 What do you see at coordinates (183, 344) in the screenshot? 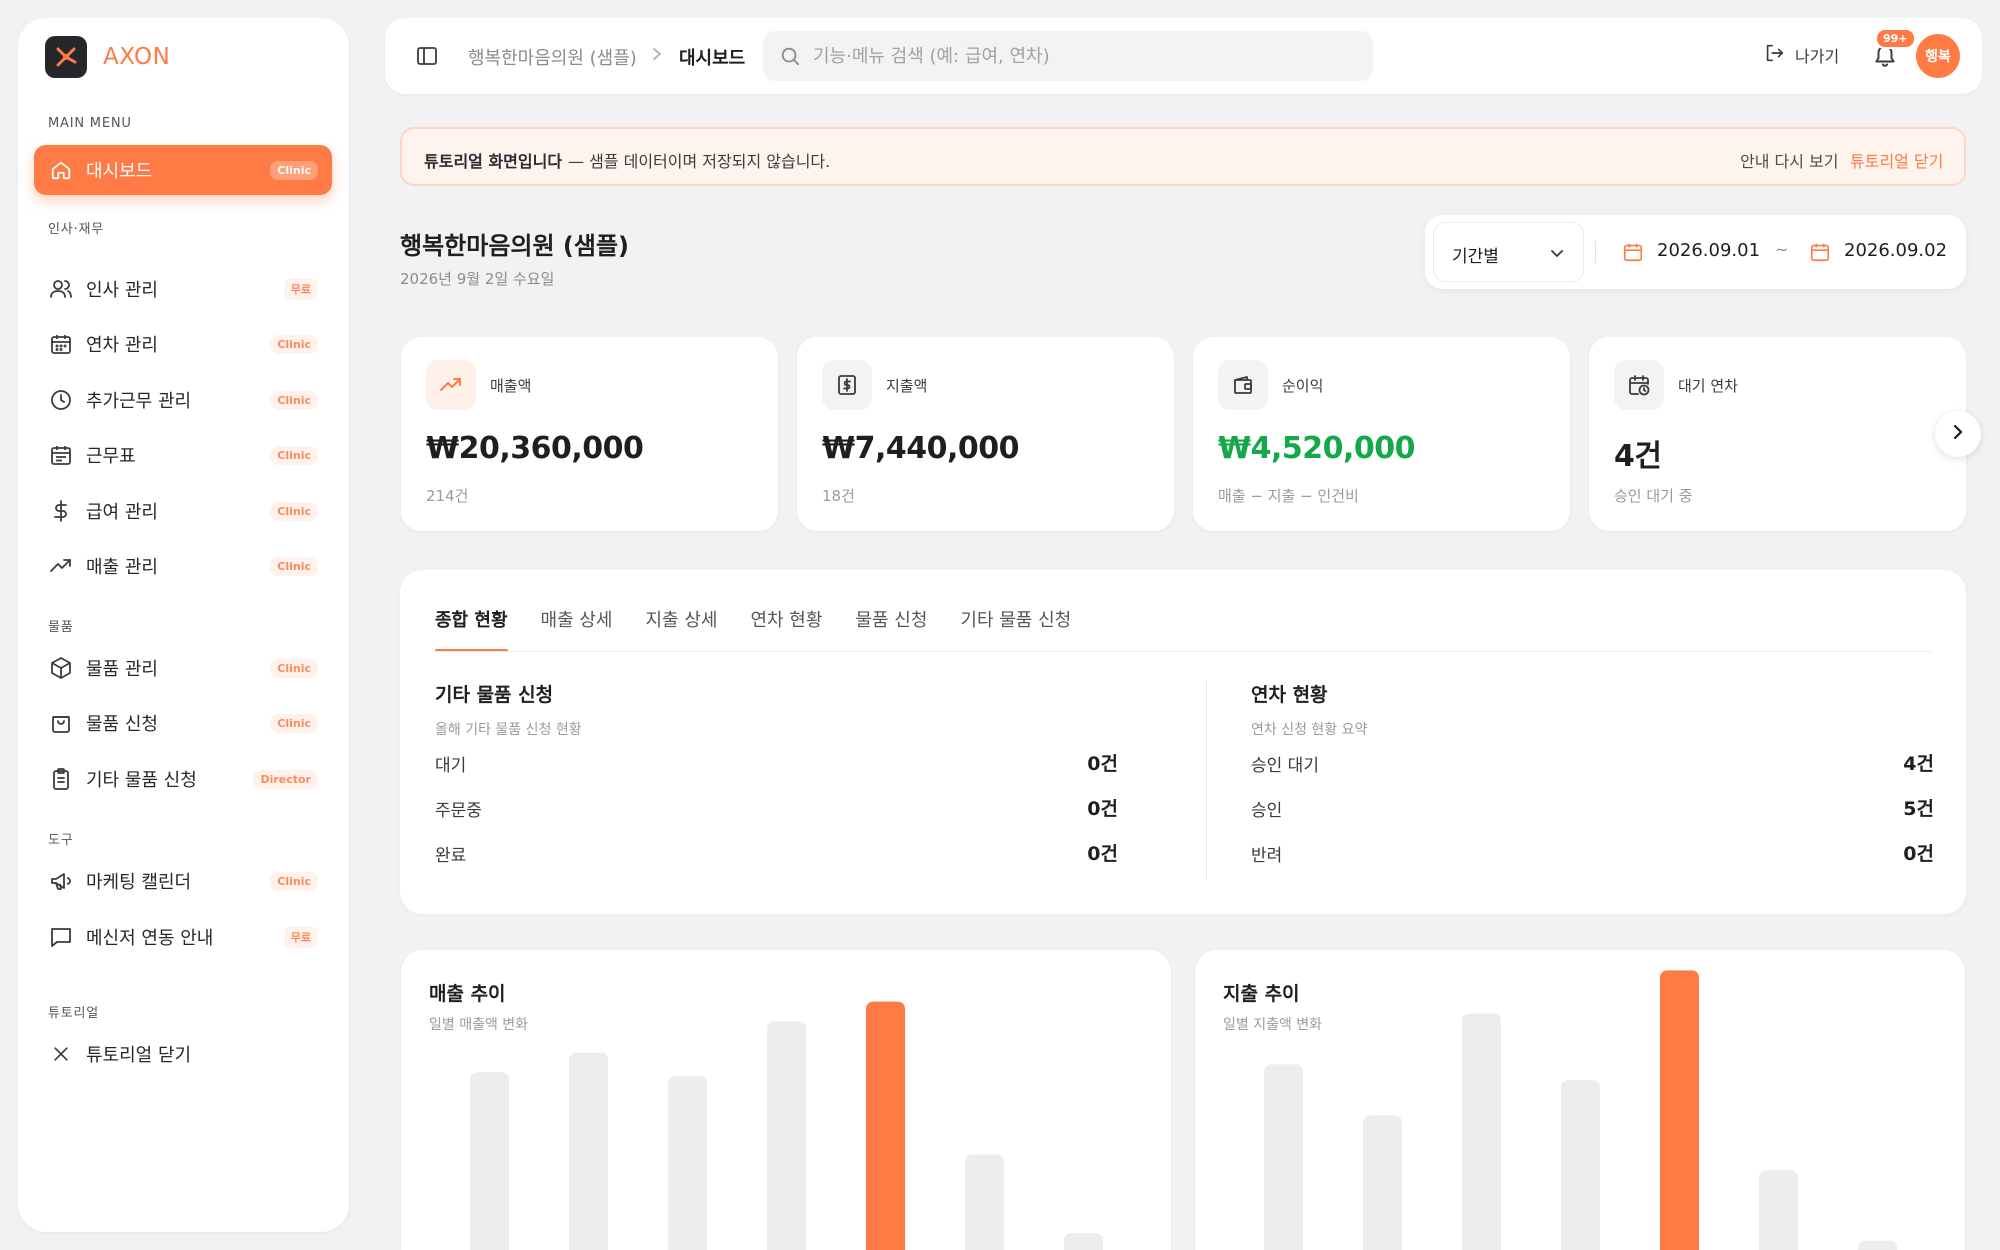
I see `sidebar-item-leave: 연차 관리 Clinic` at bounding box center [183, 344].